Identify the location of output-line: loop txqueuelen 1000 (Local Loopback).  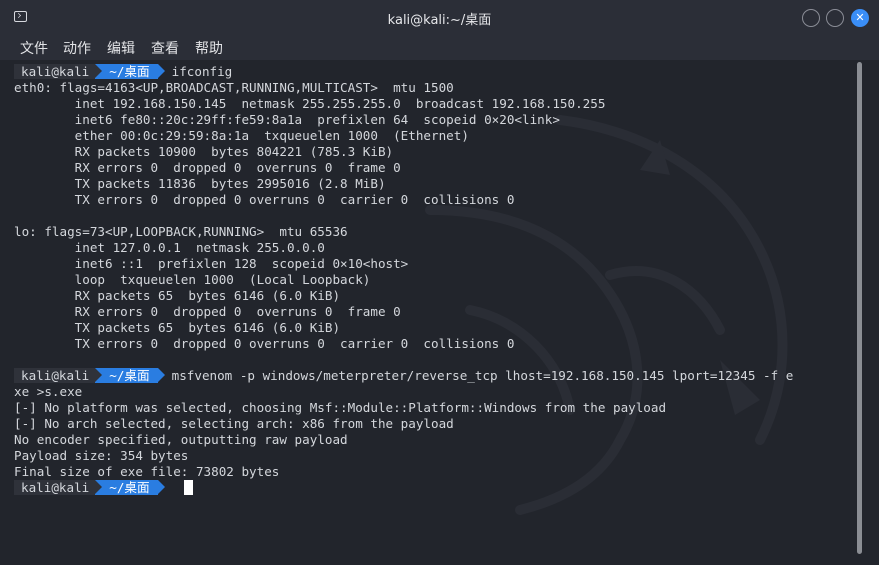
(192, 279).